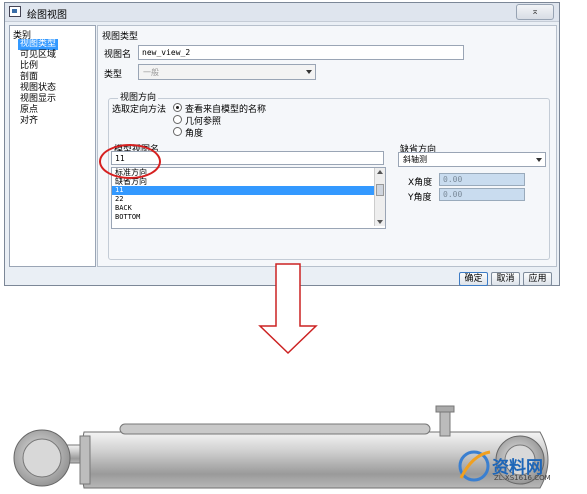  I want to click on watermark-url: ZL.XS1616.COM, so click(522, 478).